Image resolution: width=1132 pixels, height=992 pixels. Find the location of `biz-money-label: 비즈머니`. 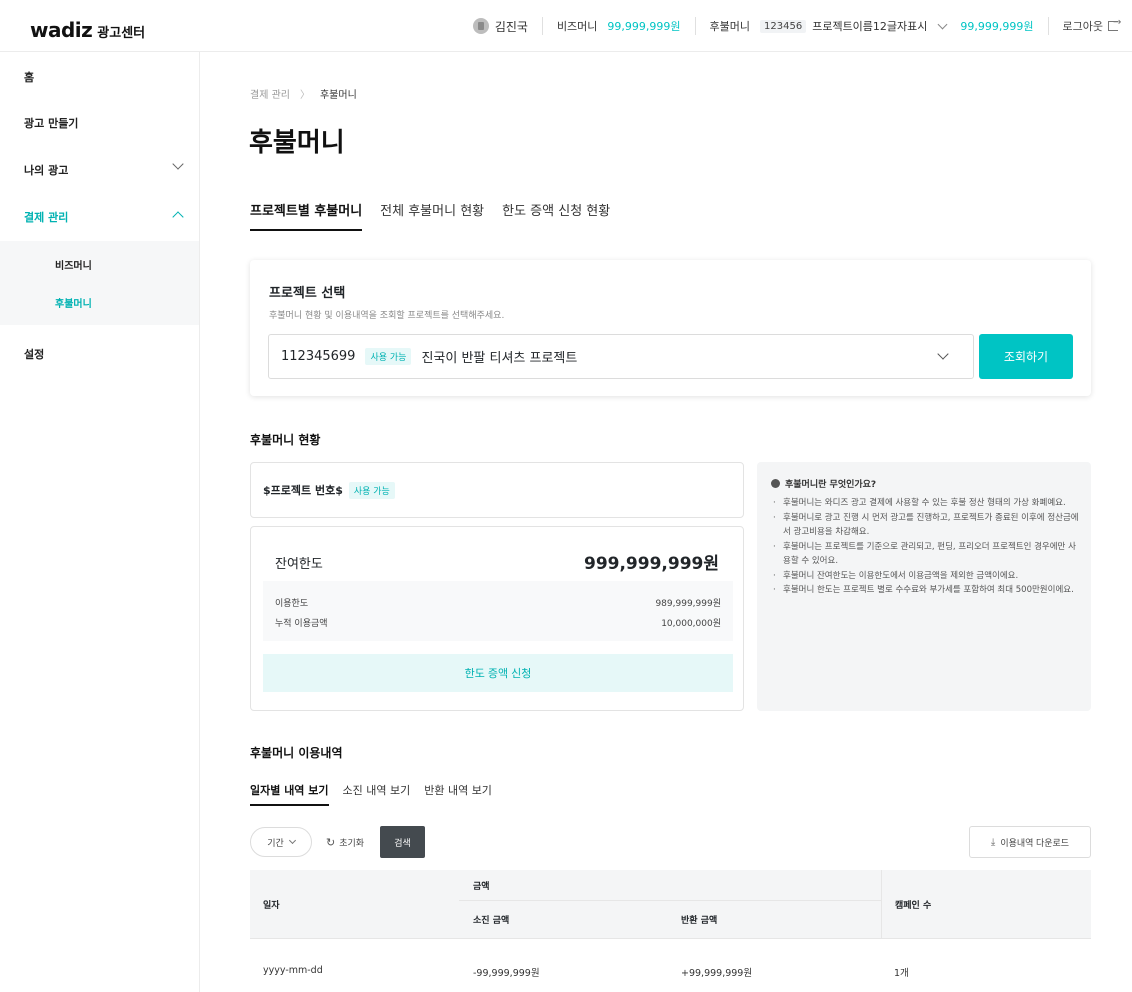

biz-money-label: 비즈머니 is located at coordinates (577, 26).